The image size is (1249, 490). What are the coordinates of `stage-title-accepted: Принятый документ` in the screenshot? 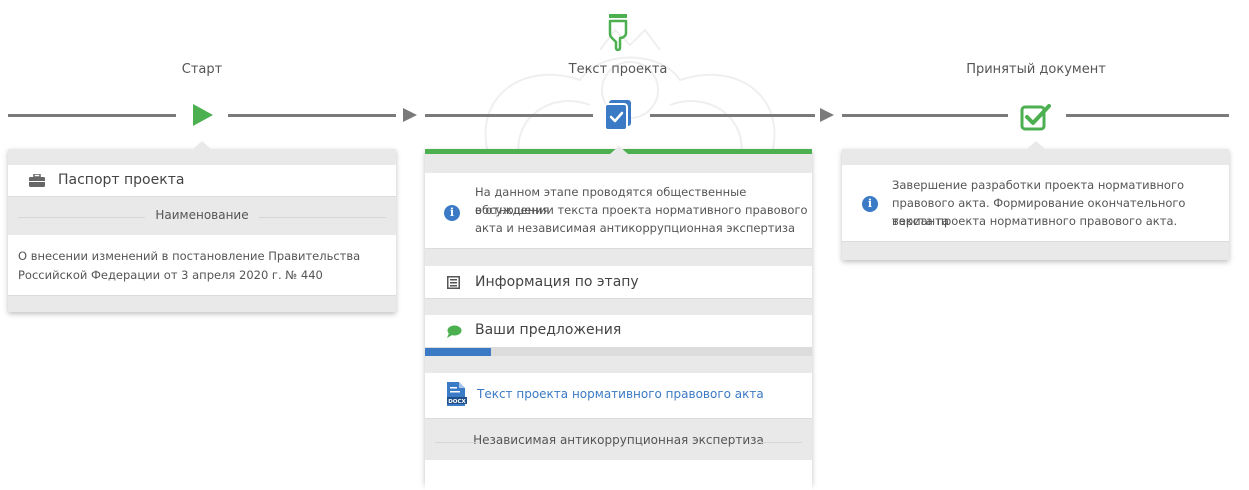 It's located at (1036, 69).